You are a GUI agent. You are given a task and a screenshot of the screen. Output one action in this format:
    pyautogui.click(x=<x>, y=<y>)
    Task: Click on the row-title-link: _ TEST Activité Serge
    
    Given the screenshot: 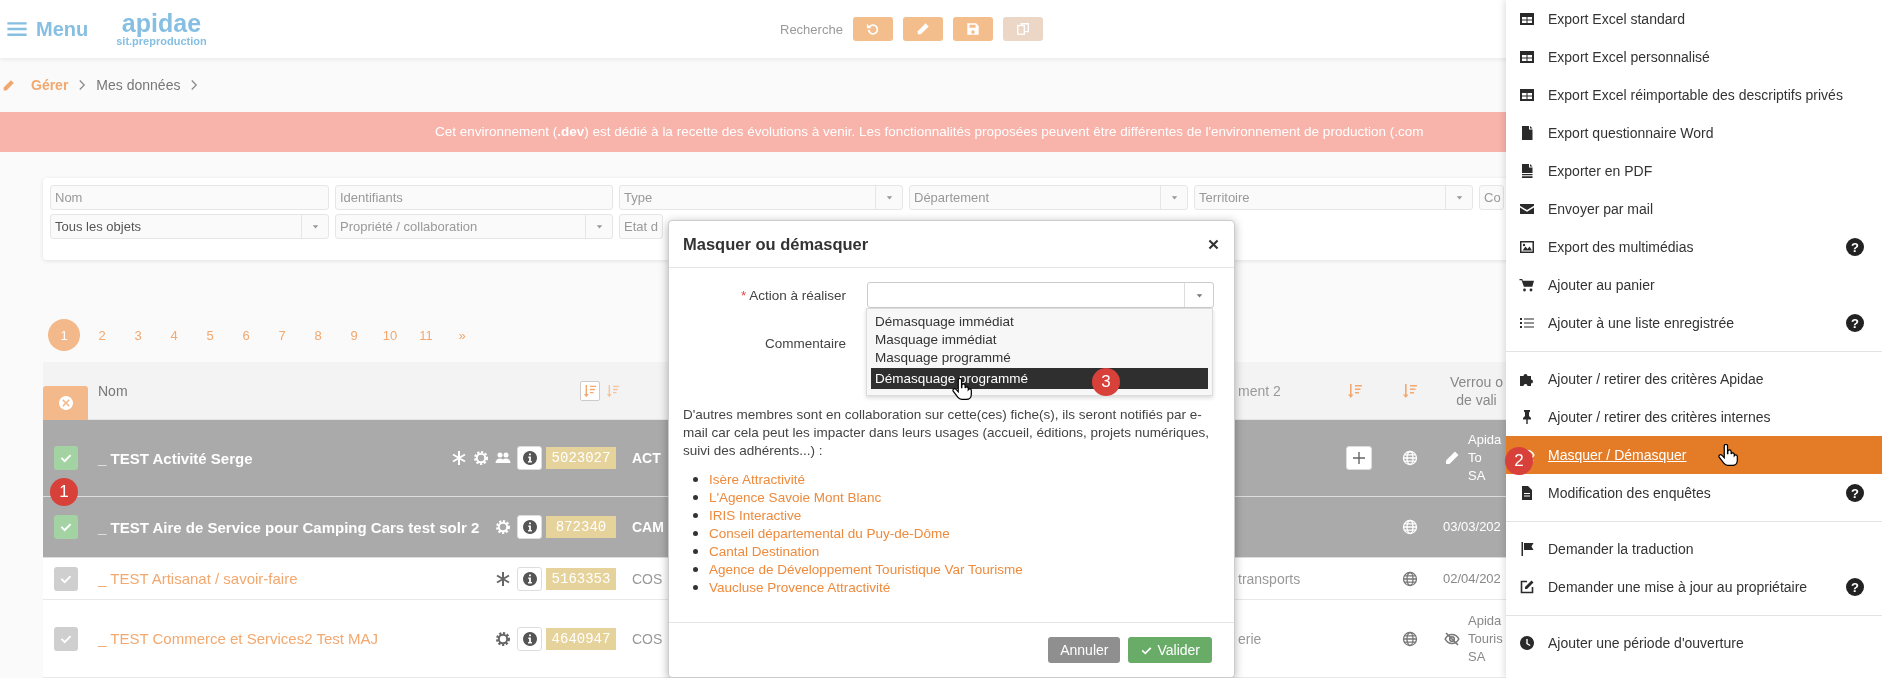 What is the action you would take?
    pyautogui.click(x=170, y=458)
    